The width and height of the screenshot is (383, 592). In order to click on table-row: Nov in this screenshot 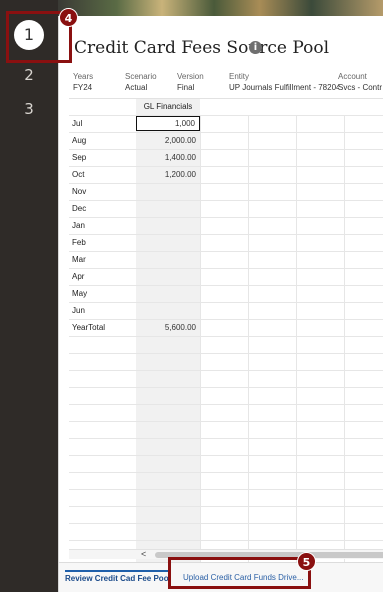, I will do `click(226, 192)`.